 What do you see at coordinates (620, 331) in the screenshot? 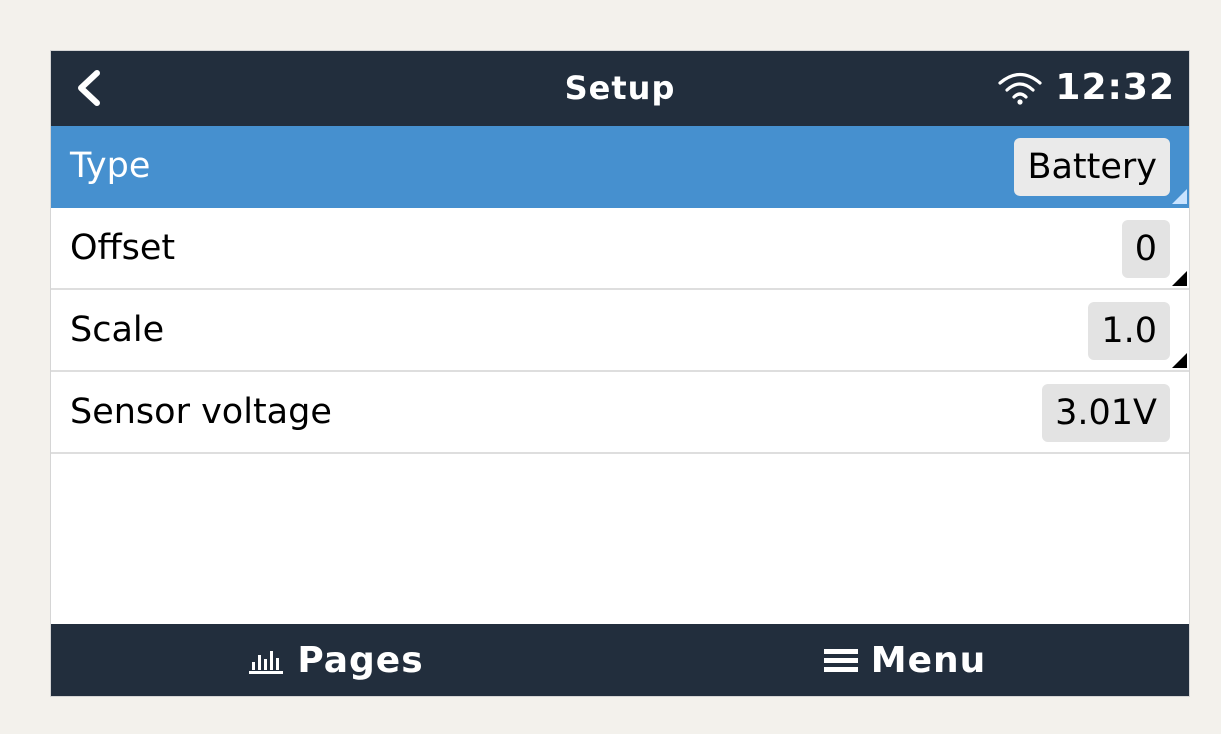
I see `setting-row-scale: Scale 1.0` at bounding box center [620, 331].